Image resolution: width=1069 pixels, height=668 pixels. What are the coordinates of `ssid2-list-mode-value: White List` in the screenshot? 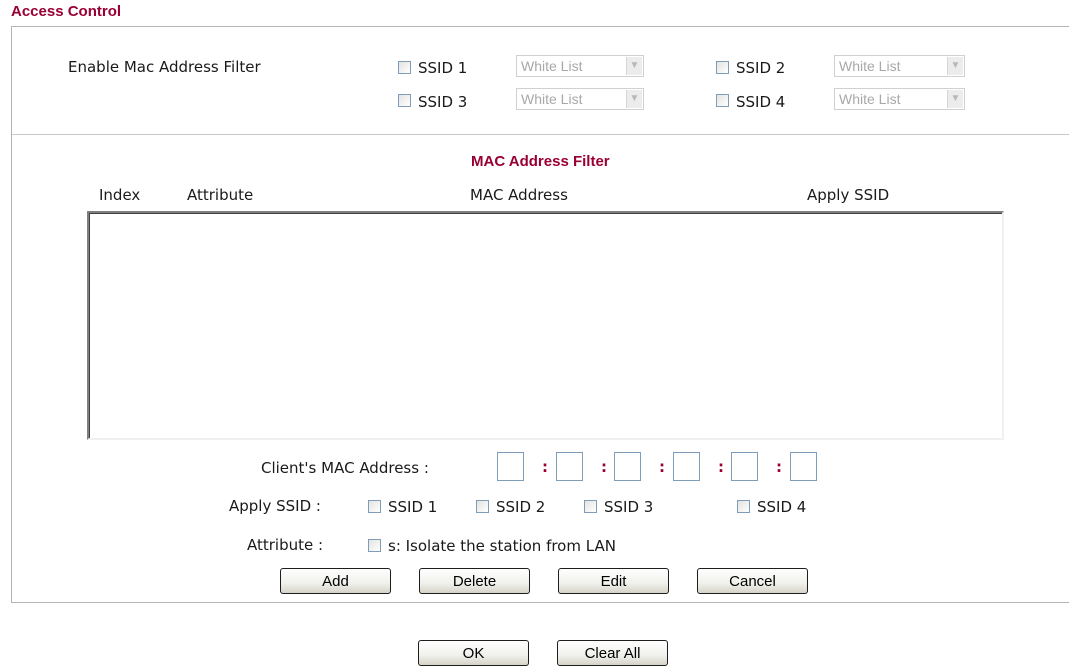 It's located at (870, 66).